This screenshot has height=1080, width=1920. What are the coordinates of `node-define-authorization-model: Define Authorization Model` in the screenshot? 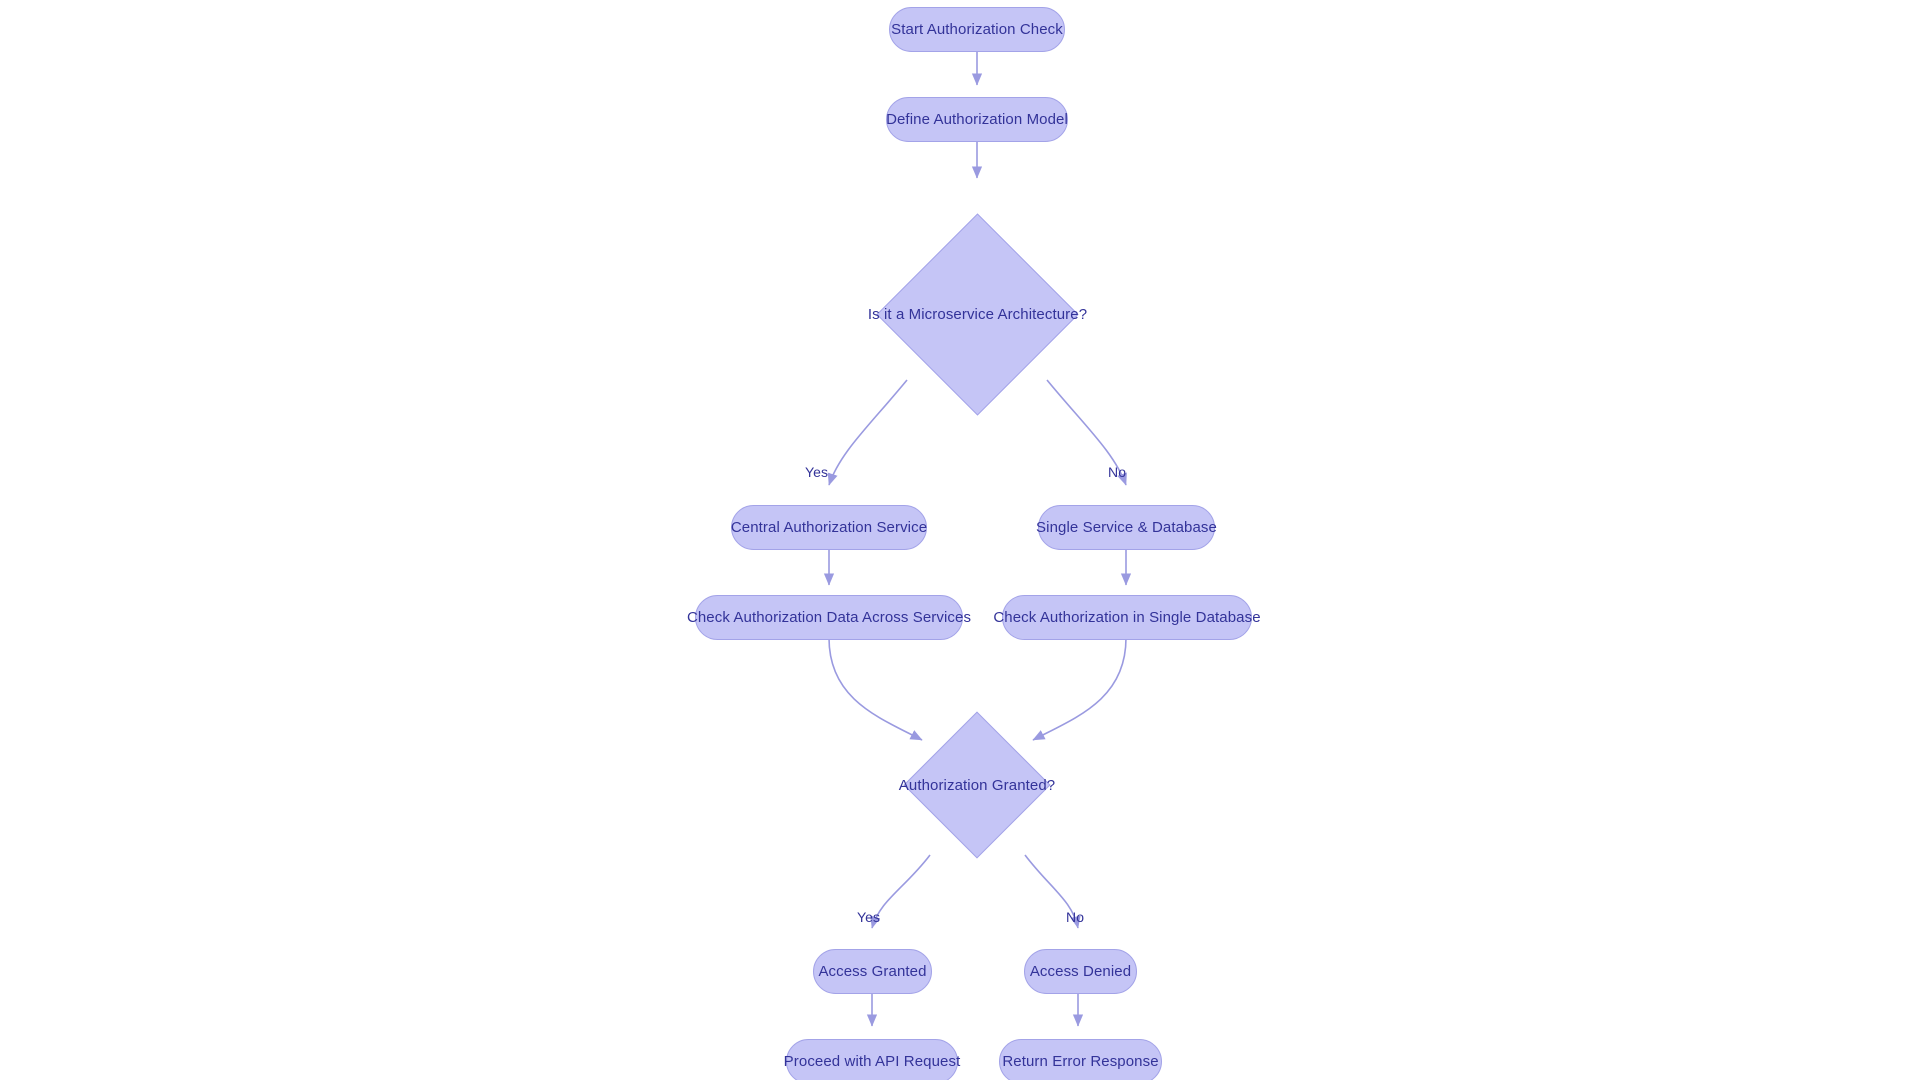 It's located at (977, 119).